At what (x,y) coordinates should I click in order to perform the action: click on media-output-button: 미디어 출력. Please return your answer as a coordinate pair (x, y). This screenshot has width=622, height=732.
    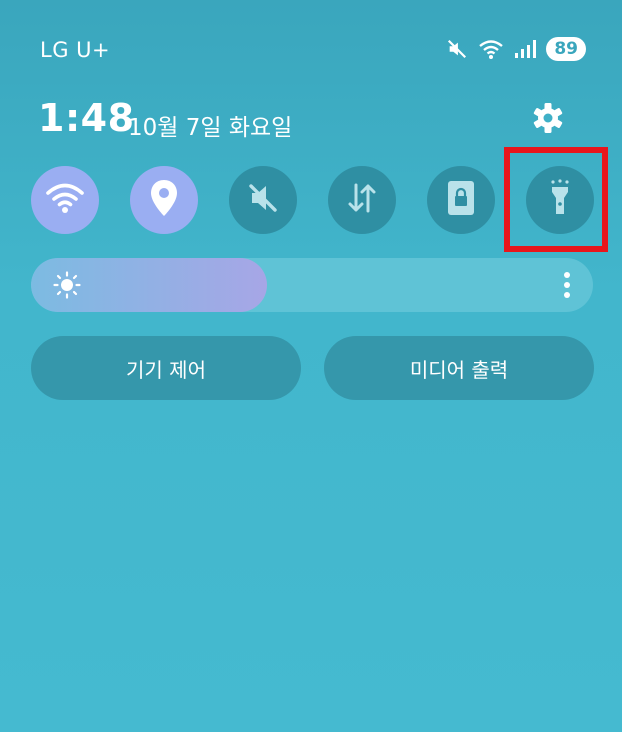
    Looking at the image, I should click on (459, 368).